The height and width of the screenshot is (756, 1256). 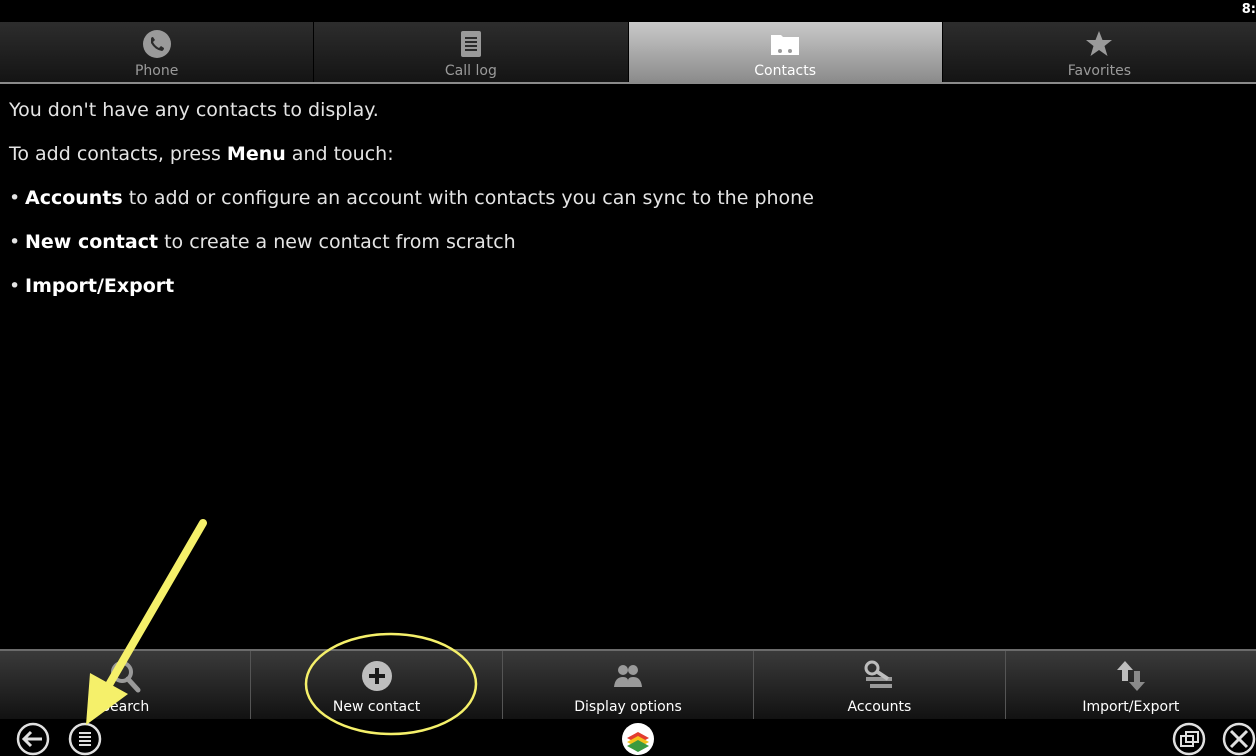 I want to click on bullet-new-contact-text: to create a new contact from scratch, so click(x=337, y=242).